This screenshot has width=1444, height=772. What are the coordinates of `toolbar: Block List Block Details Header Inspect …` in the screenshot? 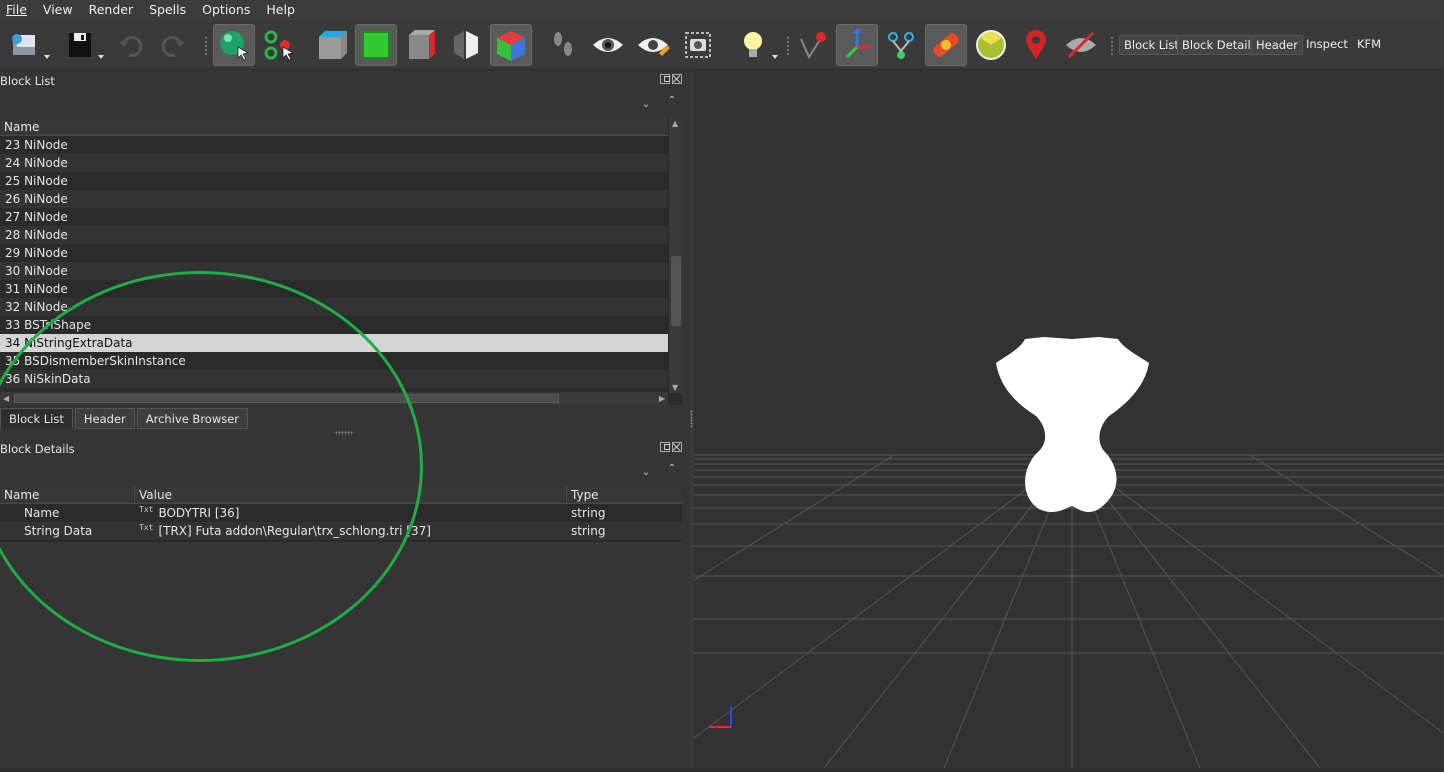 It's located at (722, 45).